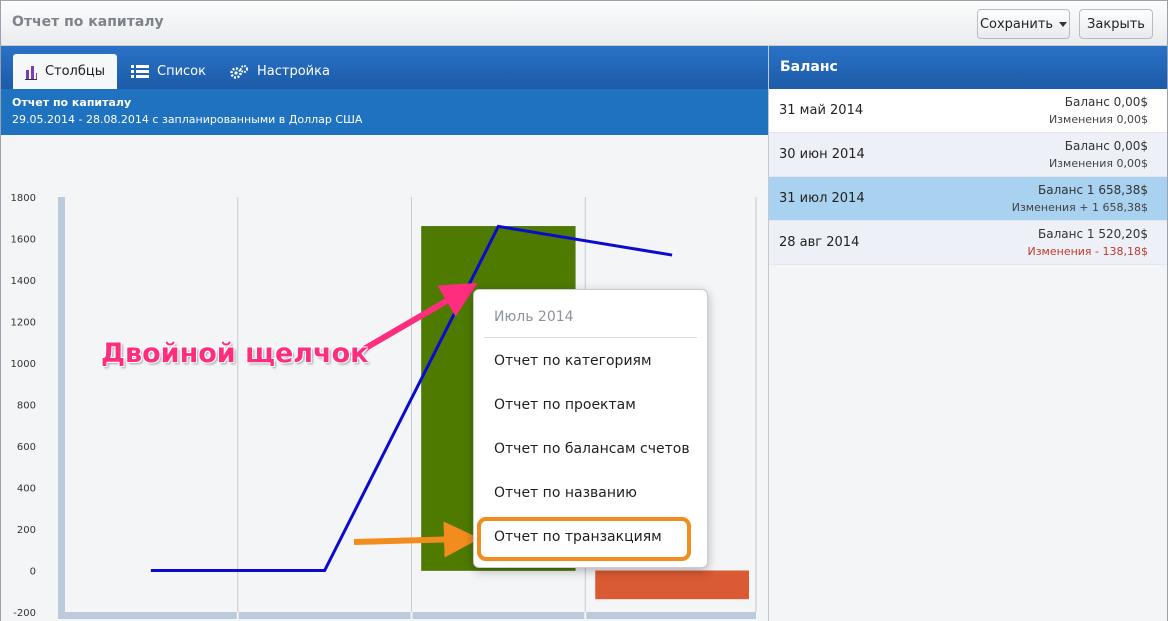  What do you see at coordinates (239, 71) in the screenshot?
I see `gears-icon` at bounding box center [239, 71].